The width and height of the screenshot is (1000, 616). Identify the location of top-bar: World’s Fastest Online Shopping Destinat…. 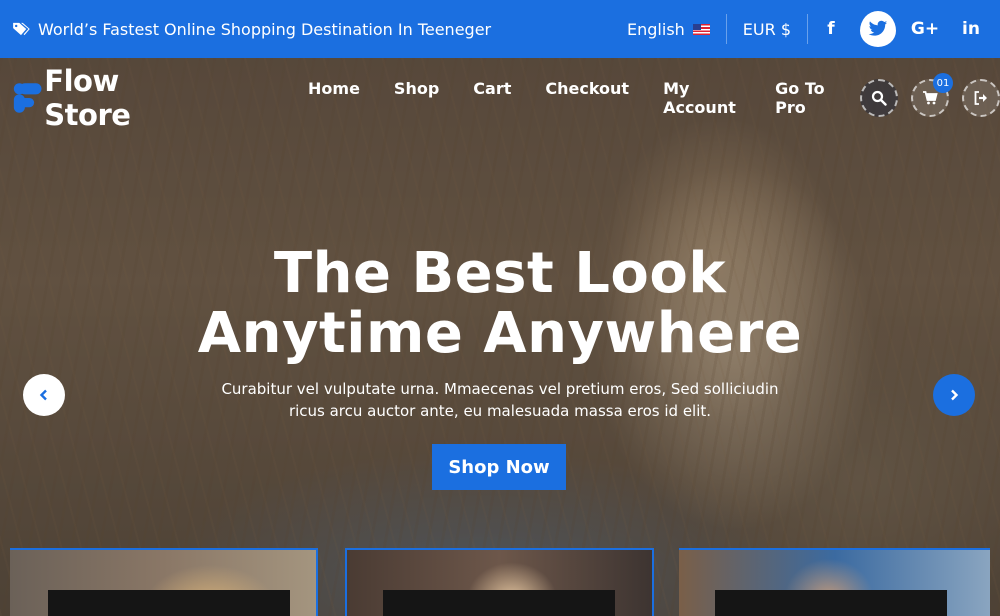
(500, 29).